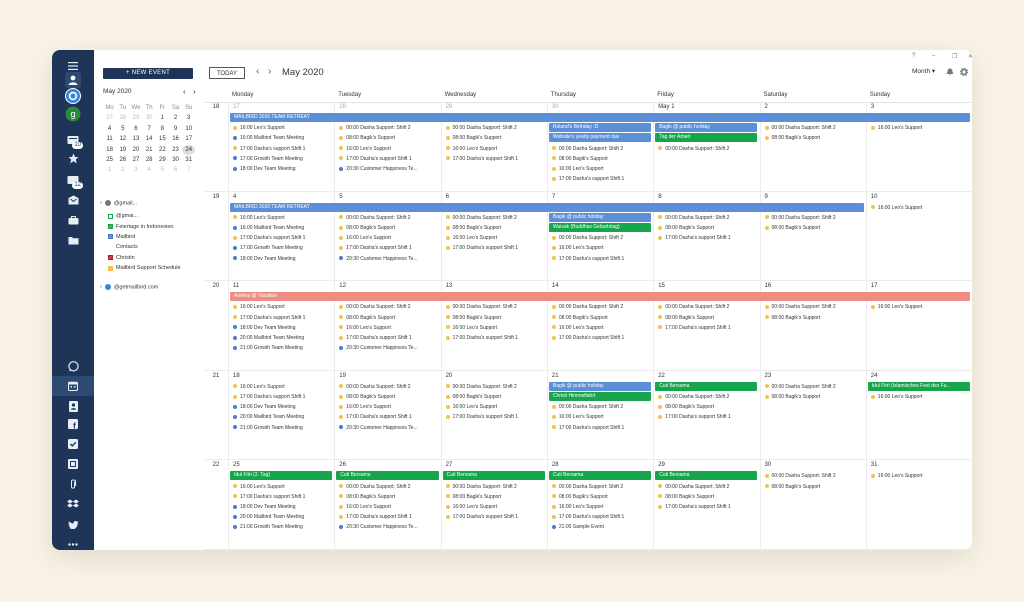 This screenshot has height=602, width=1024. What do you see at coordinates (950, 72) in the screenshot?
I see `bell-icon` at bounding box center [950, 72].